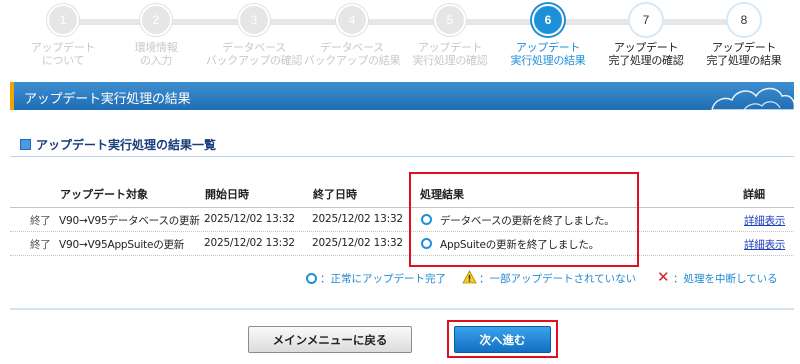 The image size is (800, 364). What do you see at coordinates (25, 144) in the screenshot?
I see `square-bullet-icon` at bounding box center [25, 144].